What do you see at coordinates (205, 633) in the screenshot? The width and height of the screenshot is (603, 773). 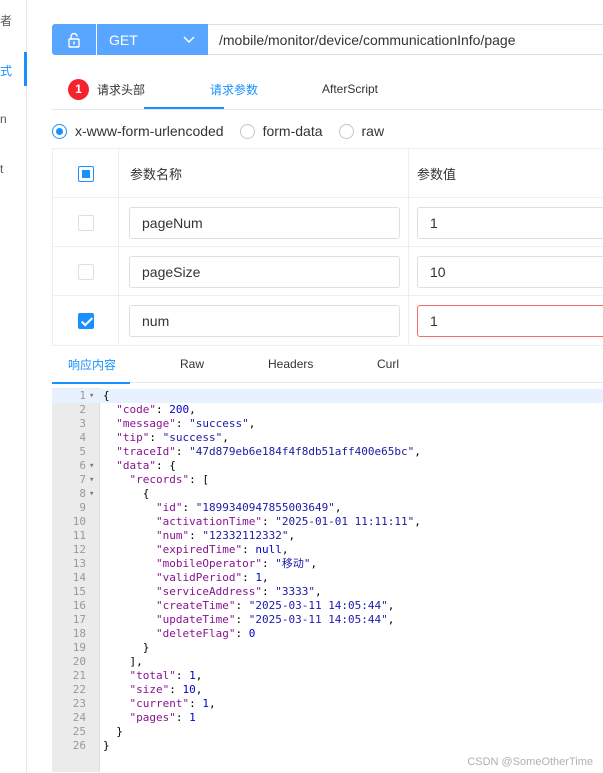 I see `code-text: "deleteFlag": 0` at bounding box center [205, 633].